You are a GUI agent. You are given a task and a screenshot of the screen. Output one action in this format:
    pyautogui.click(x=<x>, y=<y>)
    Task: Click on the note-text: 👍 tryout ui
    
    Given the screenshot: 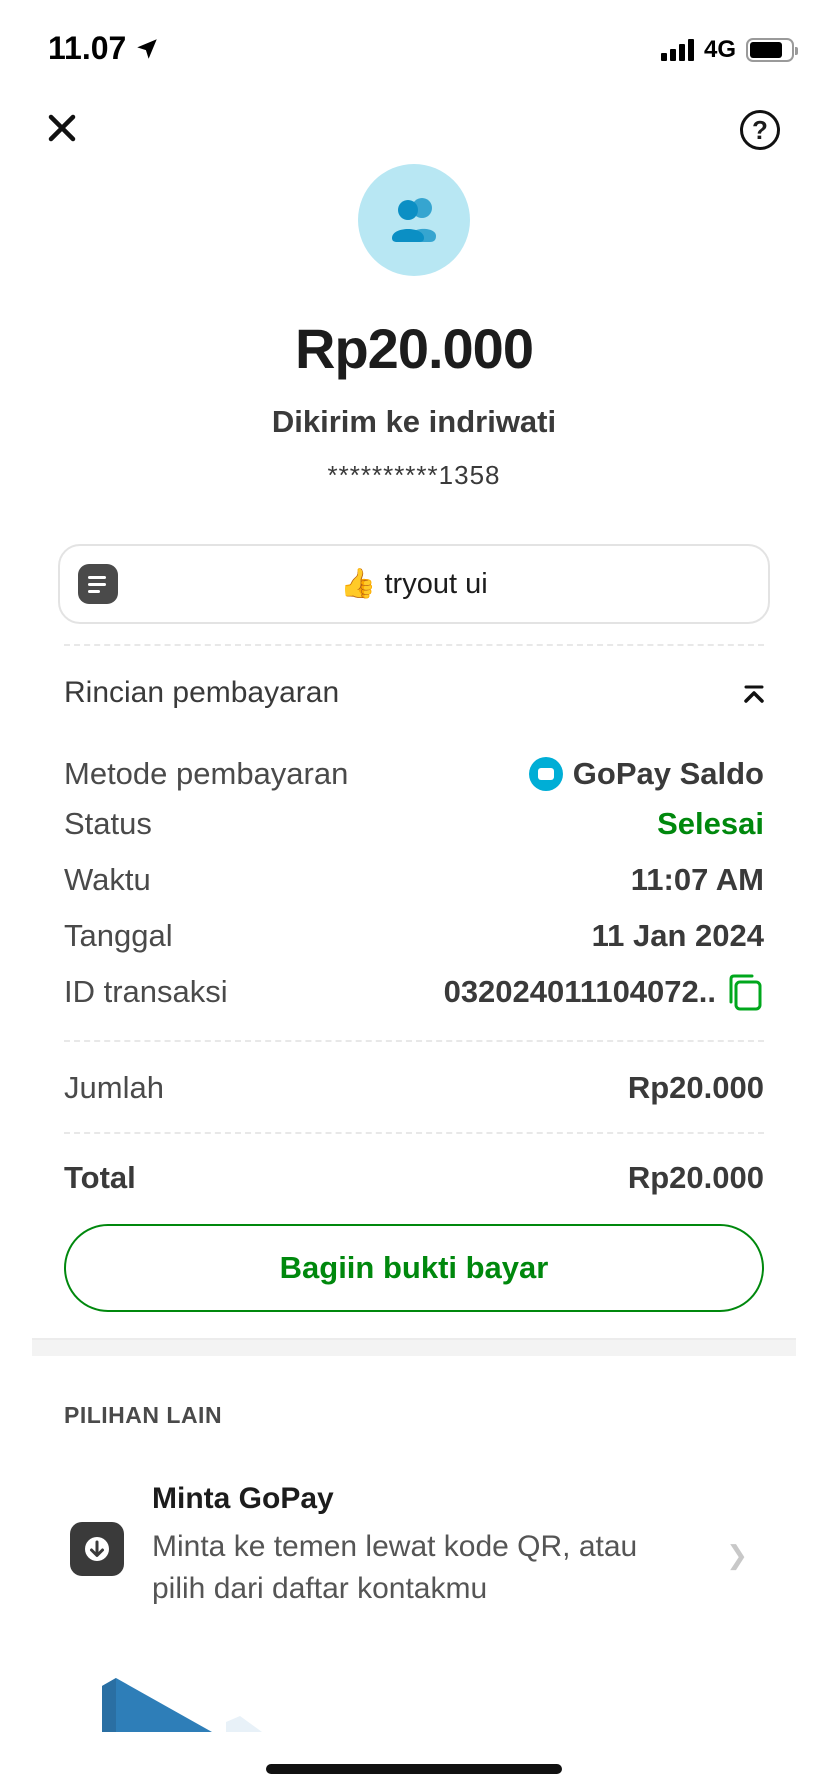 What is the action you would take?
    pyautogui.click(x=414, y=584)
    